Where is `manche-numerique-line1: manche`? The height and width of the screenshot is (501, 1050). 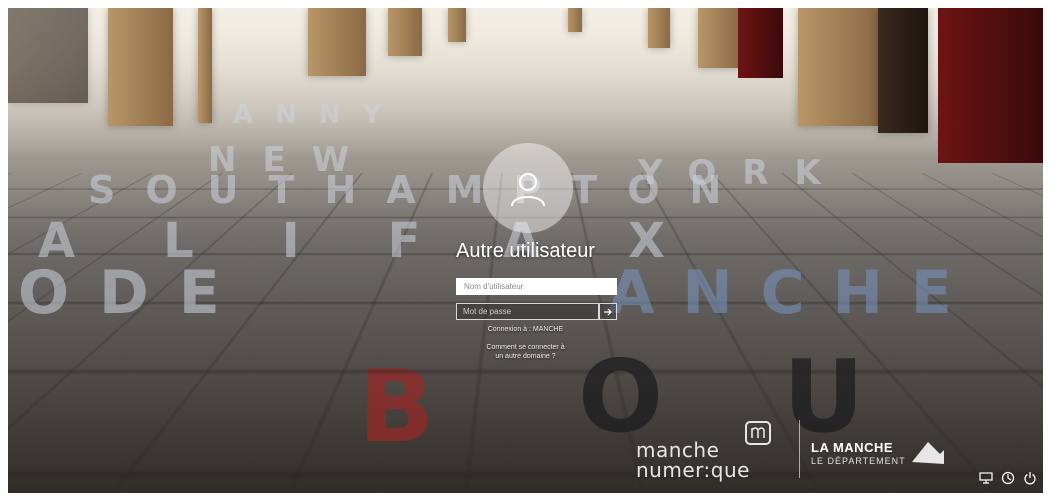
manche-numerique-line1: manche is located at coordinates (678, 450).